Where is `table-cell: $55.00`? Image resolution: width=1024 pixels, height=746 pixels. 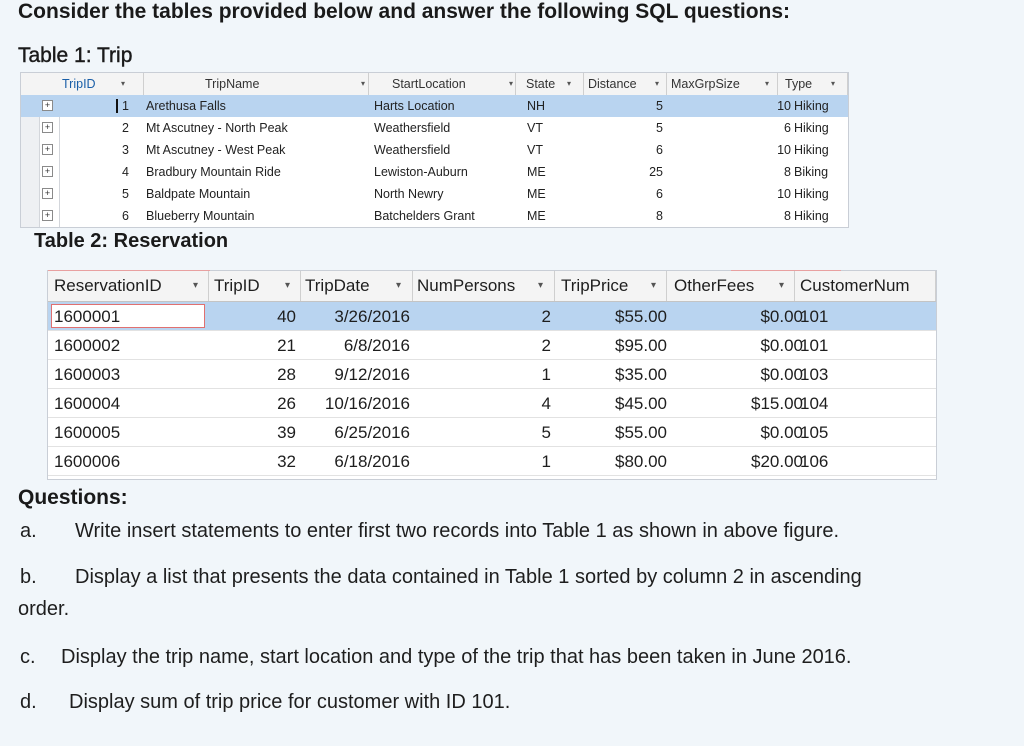
table-cell: $55.00 is located at coordinates (641, 432).